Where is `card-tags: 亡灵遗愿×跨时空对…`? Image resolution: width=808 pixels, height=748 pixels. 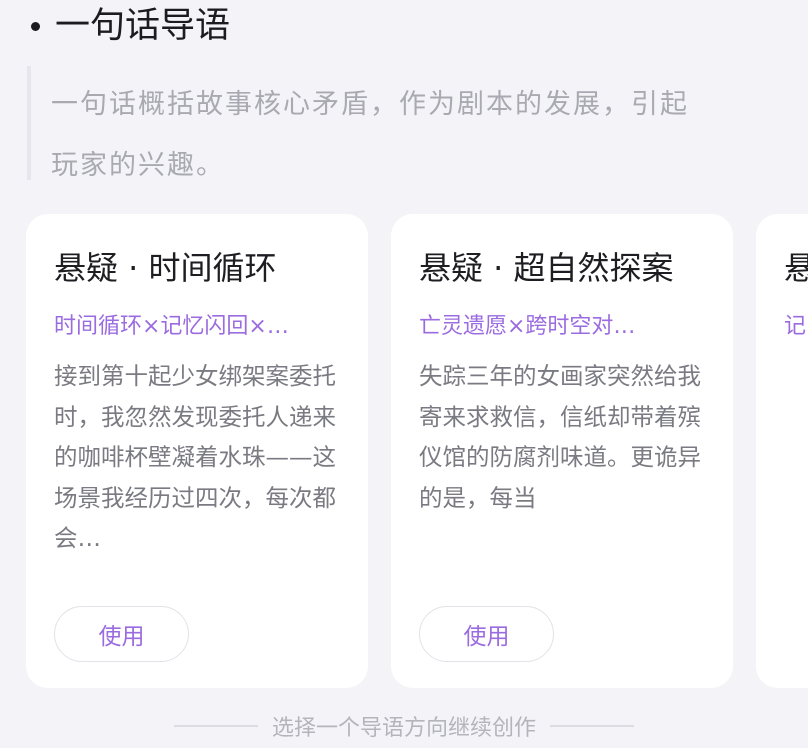
card-tags: 亡灵遗愿×跨时空对… is located at coordinates (527, 326).